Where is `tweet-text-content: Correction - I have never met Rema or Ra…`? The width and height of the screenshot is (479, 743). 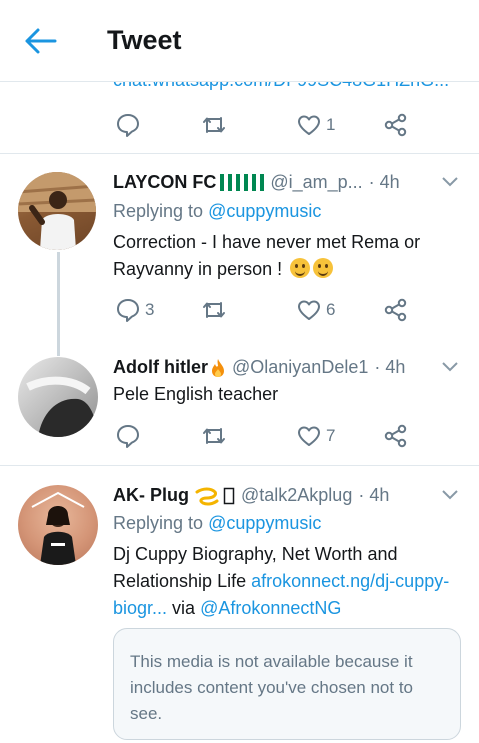
tweet-text-content: Correction - I have never met Rema or Ra… is located at coordinates (267, 255).